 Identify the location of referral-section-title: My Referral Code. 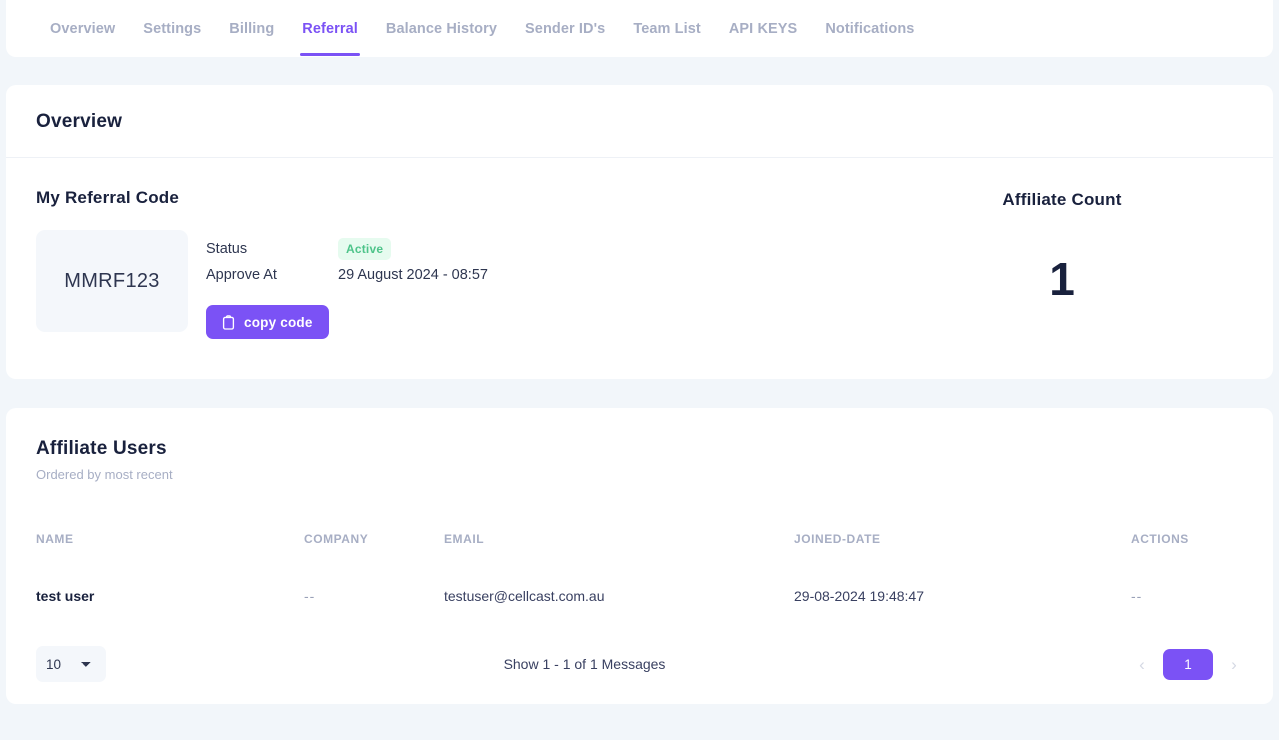
(108, 197).